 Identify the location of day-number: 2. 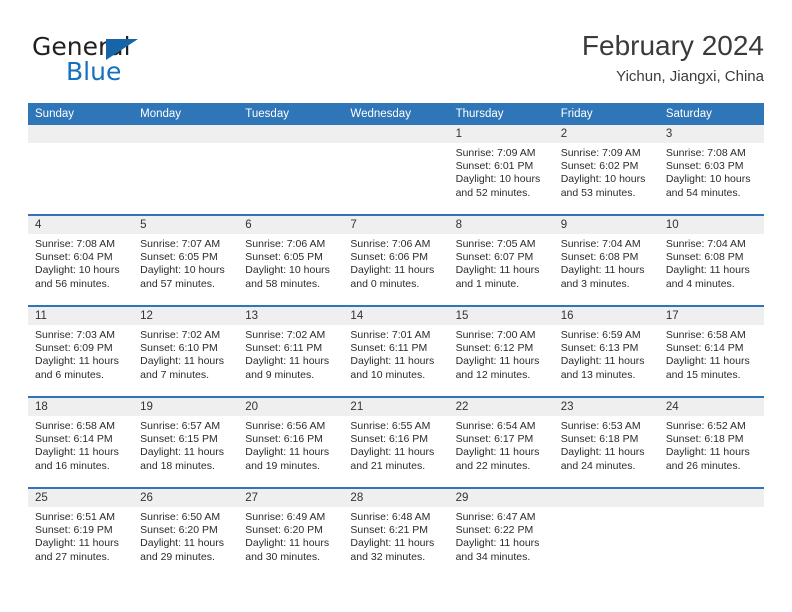
(606, 134).